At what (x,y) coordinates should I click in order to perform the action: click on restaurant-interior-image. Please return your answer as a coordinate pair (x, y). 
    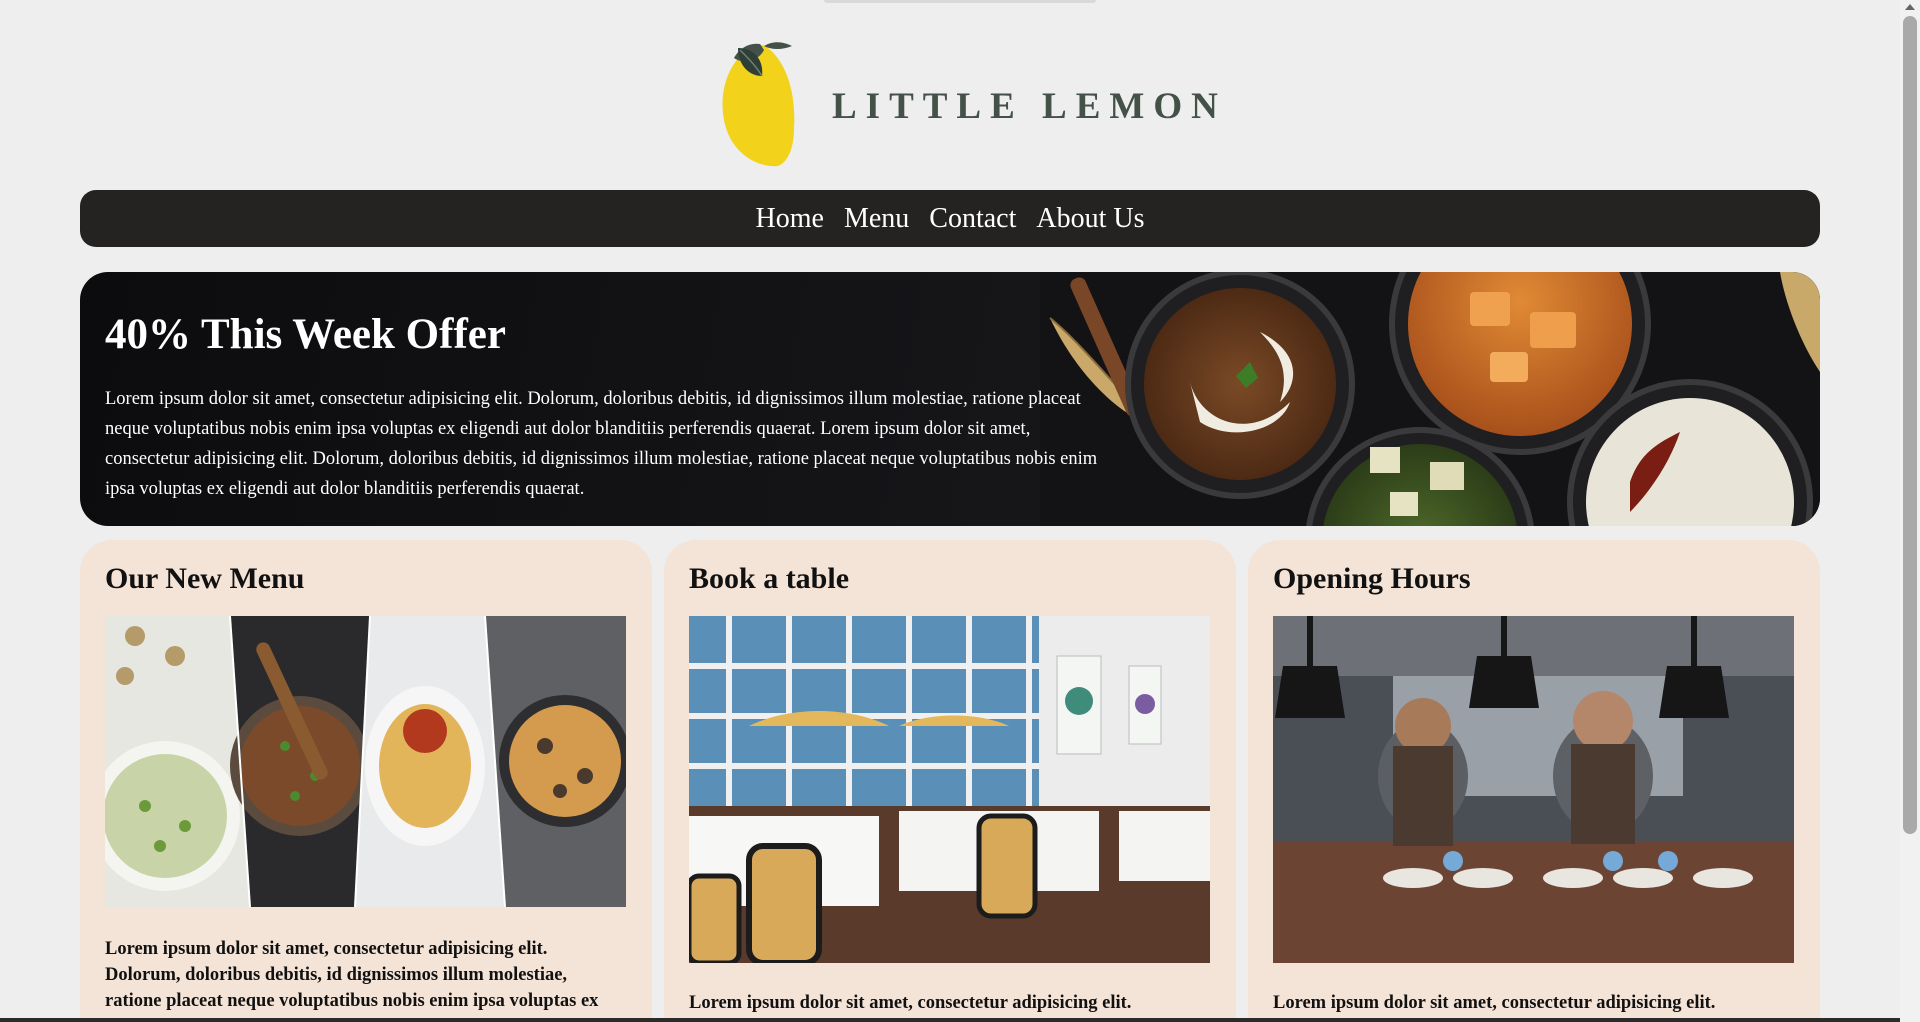
    Looking at the image, I should click on (949, 789).